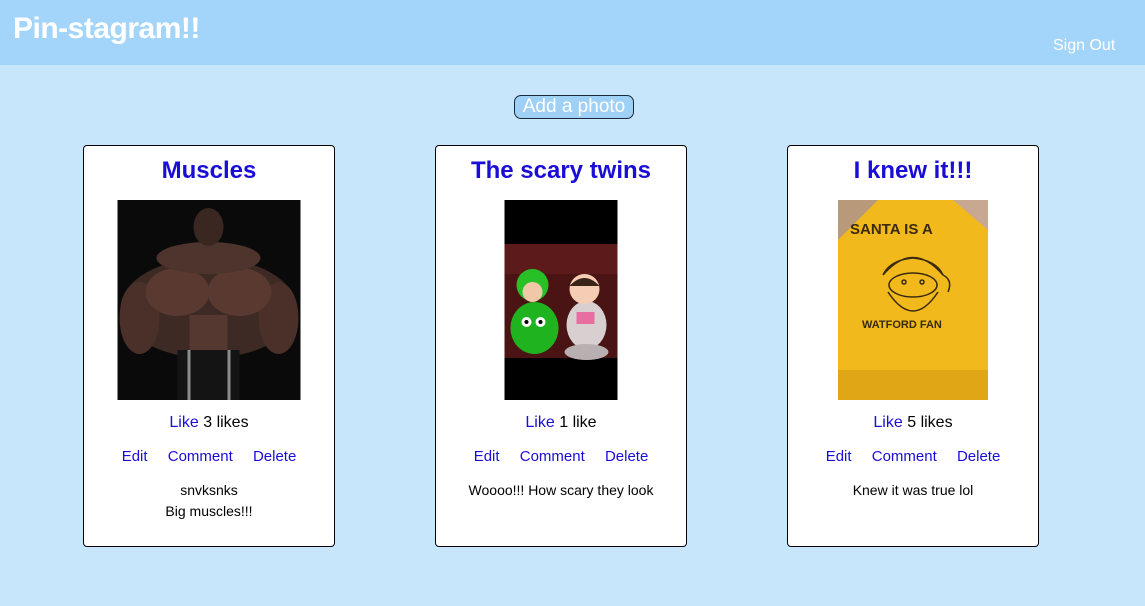  Describe the element at coordinates (106, 29) in the screenshot. I see `app-title: Pin-stagram!!` at that location.